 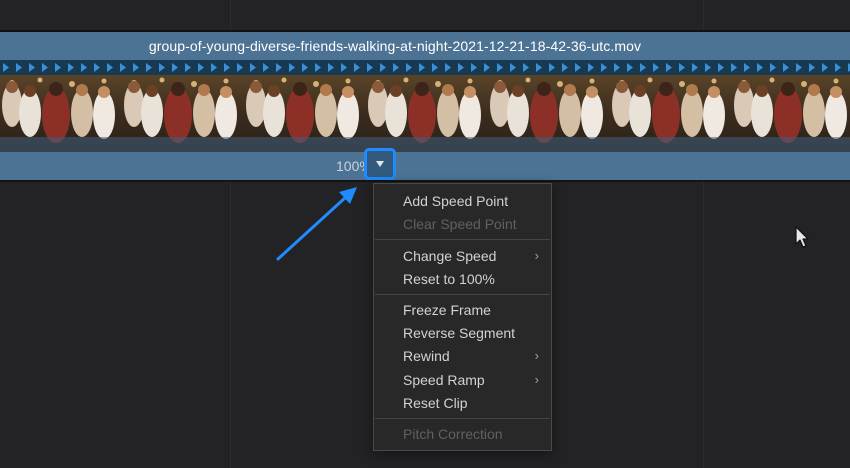 I want to click on menu-item-label: Freeze Frame, so click(x=447, y=310).